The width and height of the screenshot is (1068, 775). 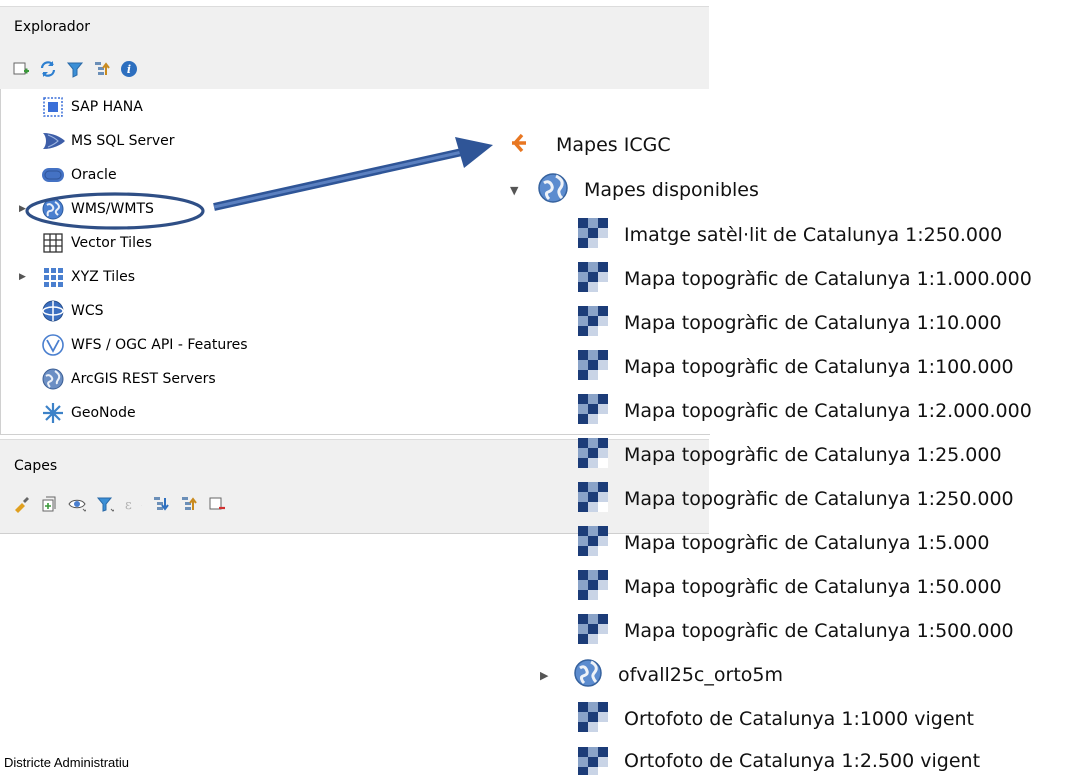 I want to click on subgroup-ofvall25c: ▶ ofvall25c_orto5m, so click(x=661, y=675).